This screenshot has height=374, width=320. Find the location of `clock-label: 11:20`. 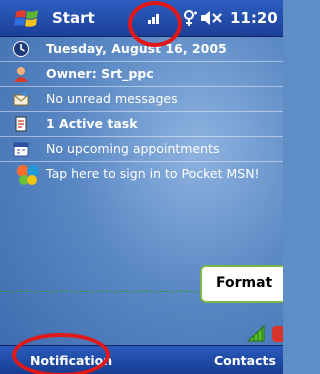

clock-label: 11:20 is located at coordinates (254, 18).